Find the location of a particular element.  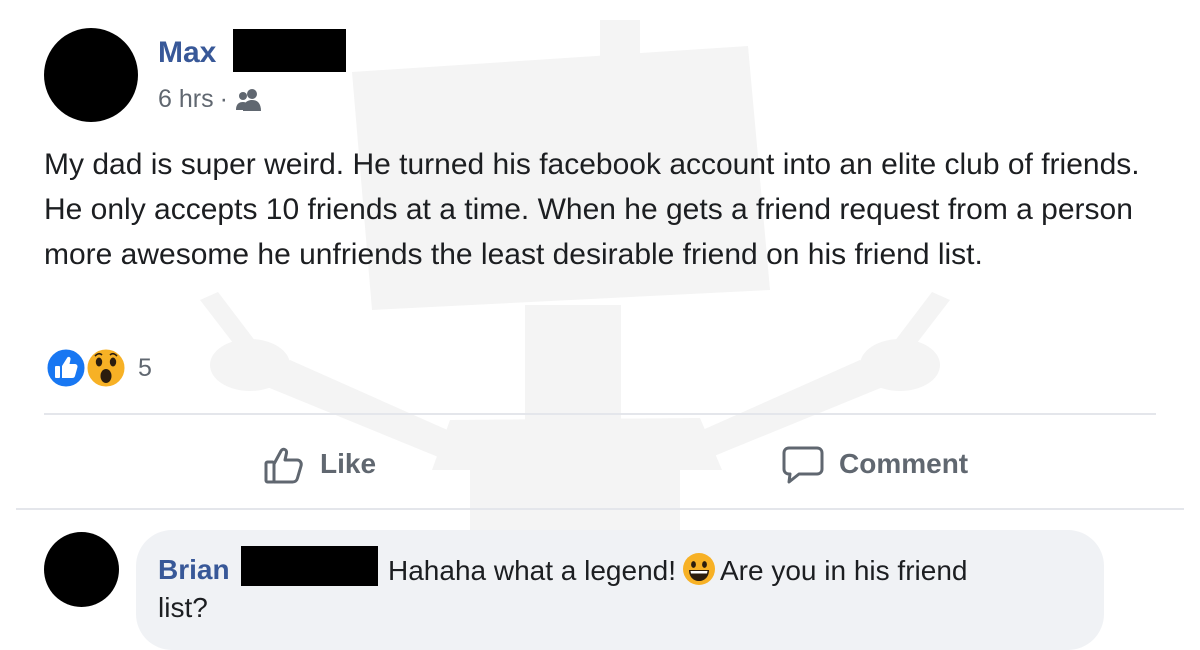

friends-icon is located at coordinates (249, 99).